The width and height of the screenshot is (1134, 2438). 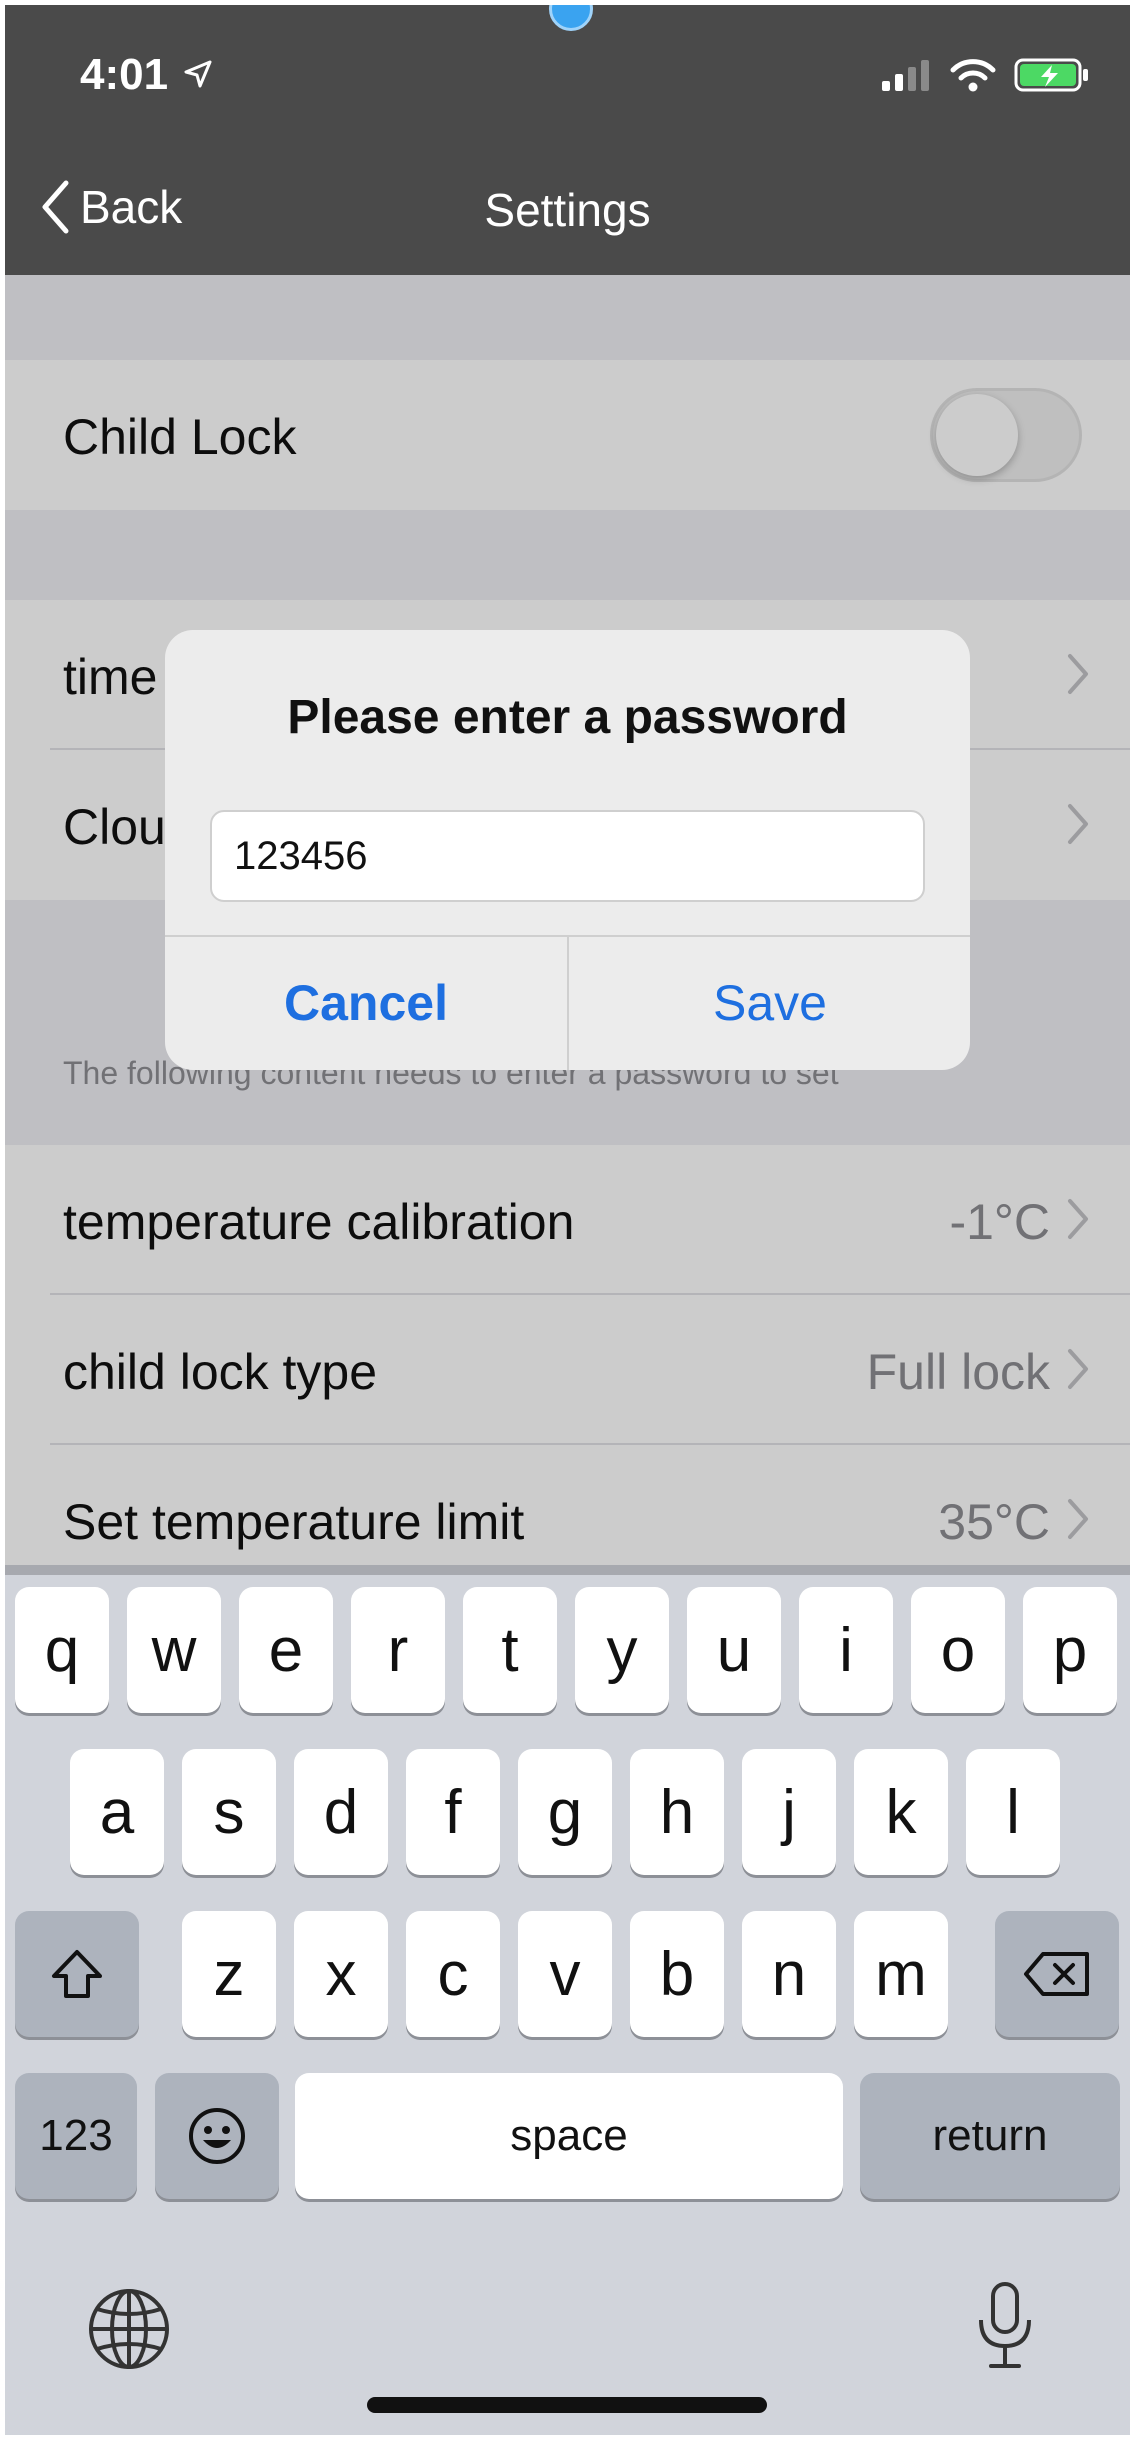 I want to click on key-l: l, so click(x=1013, y=1812).